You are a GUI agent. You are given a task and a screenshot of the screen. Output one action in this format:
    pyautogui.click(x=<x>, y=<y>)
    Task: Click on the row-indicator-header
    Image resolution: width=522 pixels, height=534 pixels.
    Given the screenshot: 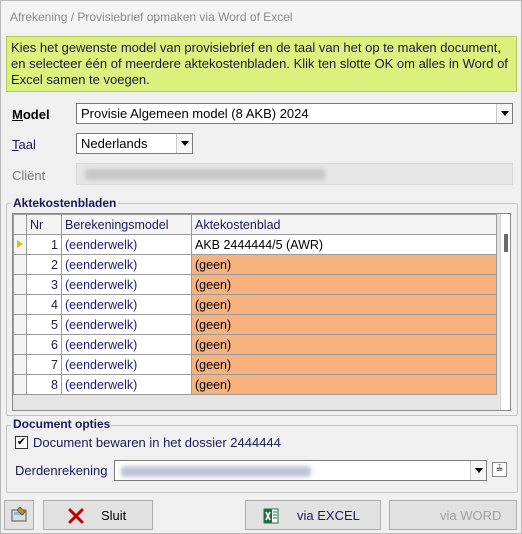 What is the action you would take?
    pyautogui.click(x=20, y=224)
    